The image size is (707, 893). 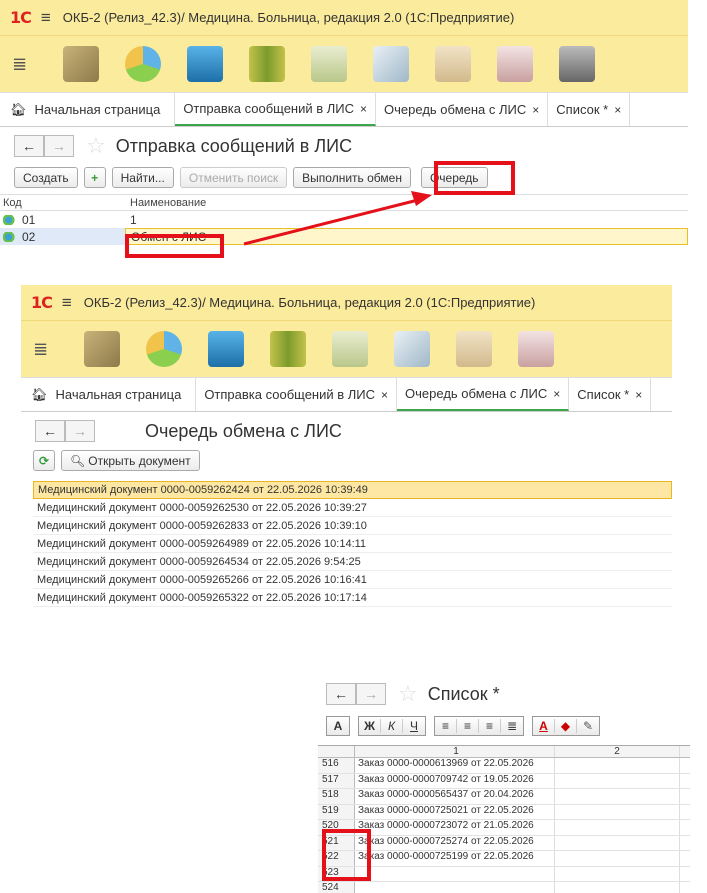 I want to click on certificate-icon, so click(x=474, y=349).